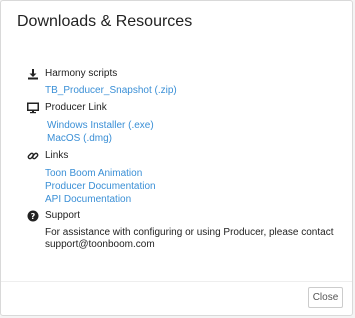 This screenshot has width=355, height=318. Describe the element at coordinates (100, 186) in the screenshot. I see `link-producer-documentation: Producer Documentation` at that location.